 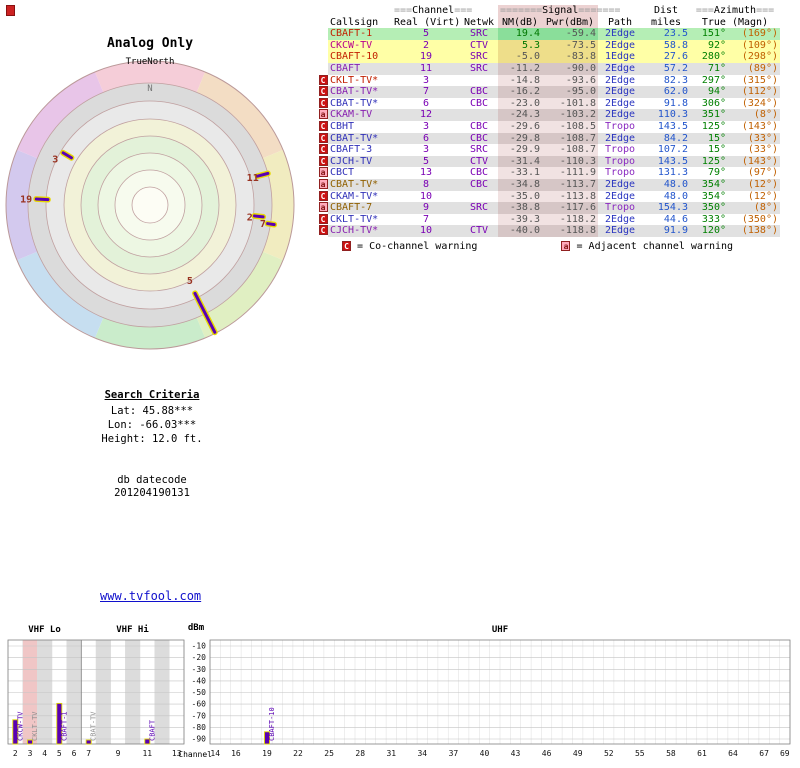 I want to click on nm-cell: -35.0, so click(x=520, y=196).